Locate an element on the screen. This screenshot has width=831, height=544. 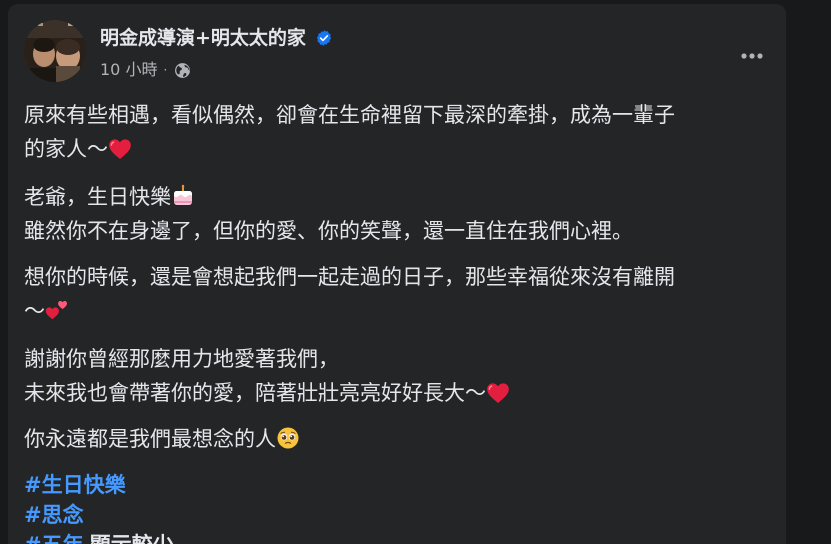
paragraph-4-line-2: 未來我也會帶著你的愛，陪著壯壯亮亮好好長大～ is located at coordinates (398, 393).